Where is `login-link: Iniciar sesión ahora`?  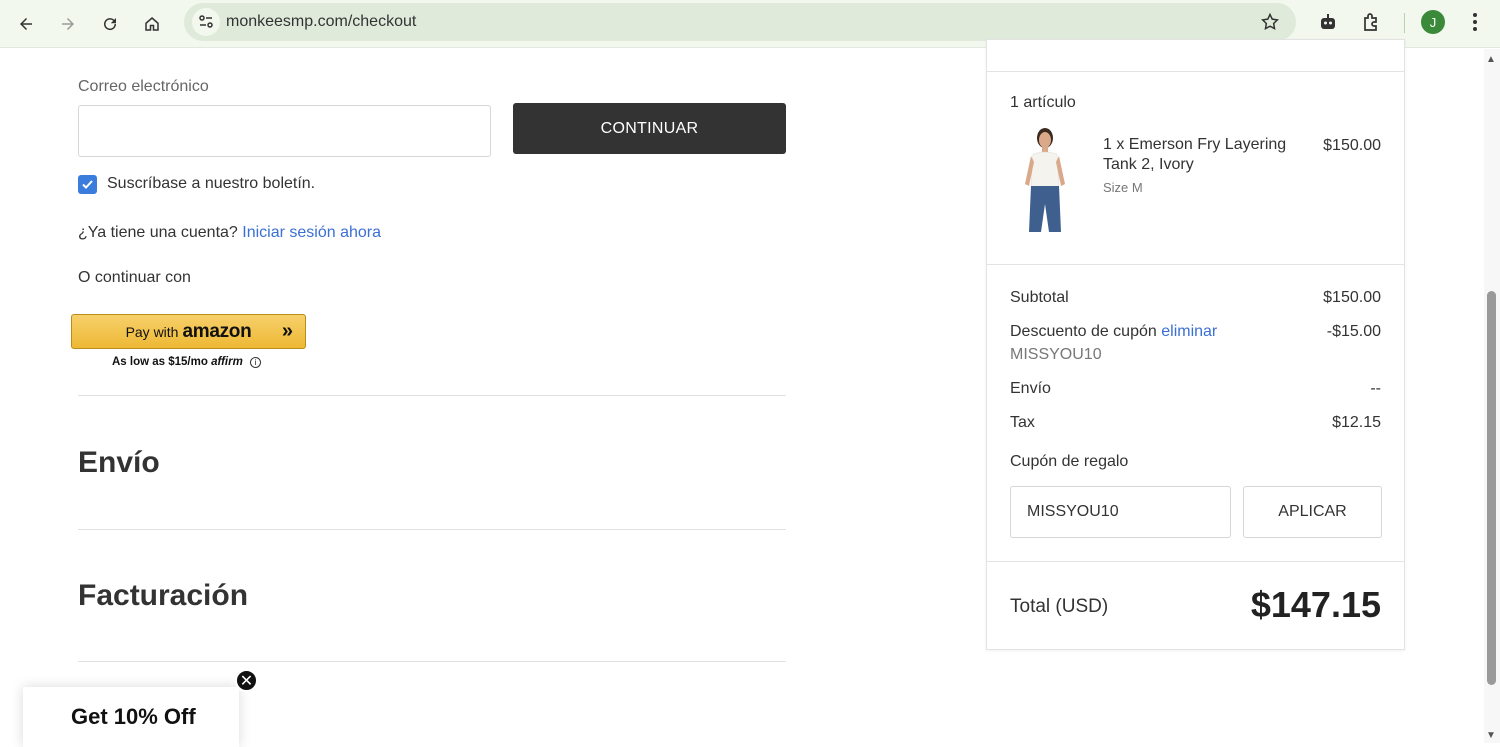 login-link: Iniciar sesión ahora is located at coordinates (311, 232).